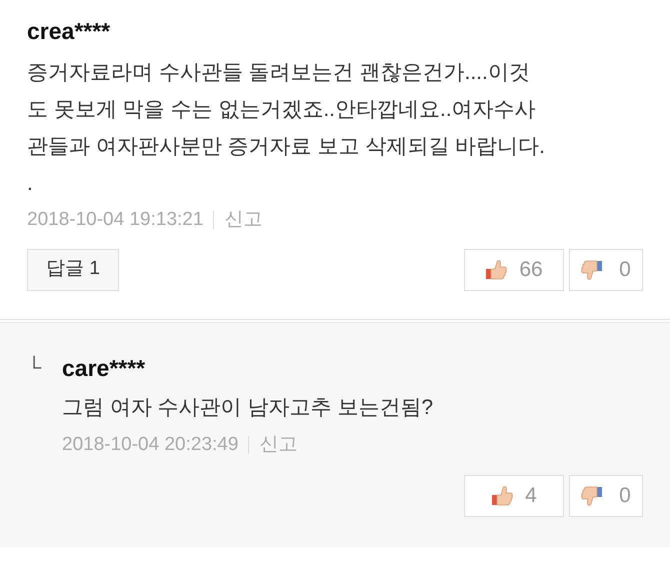  What do you see at coordinates (286, 147) in the screenshot?
I see `comment-text-line: 관들과 여자판사분만 증거자료 보고 삭제되길 바랍니다.` at bounding box center [286, 147].